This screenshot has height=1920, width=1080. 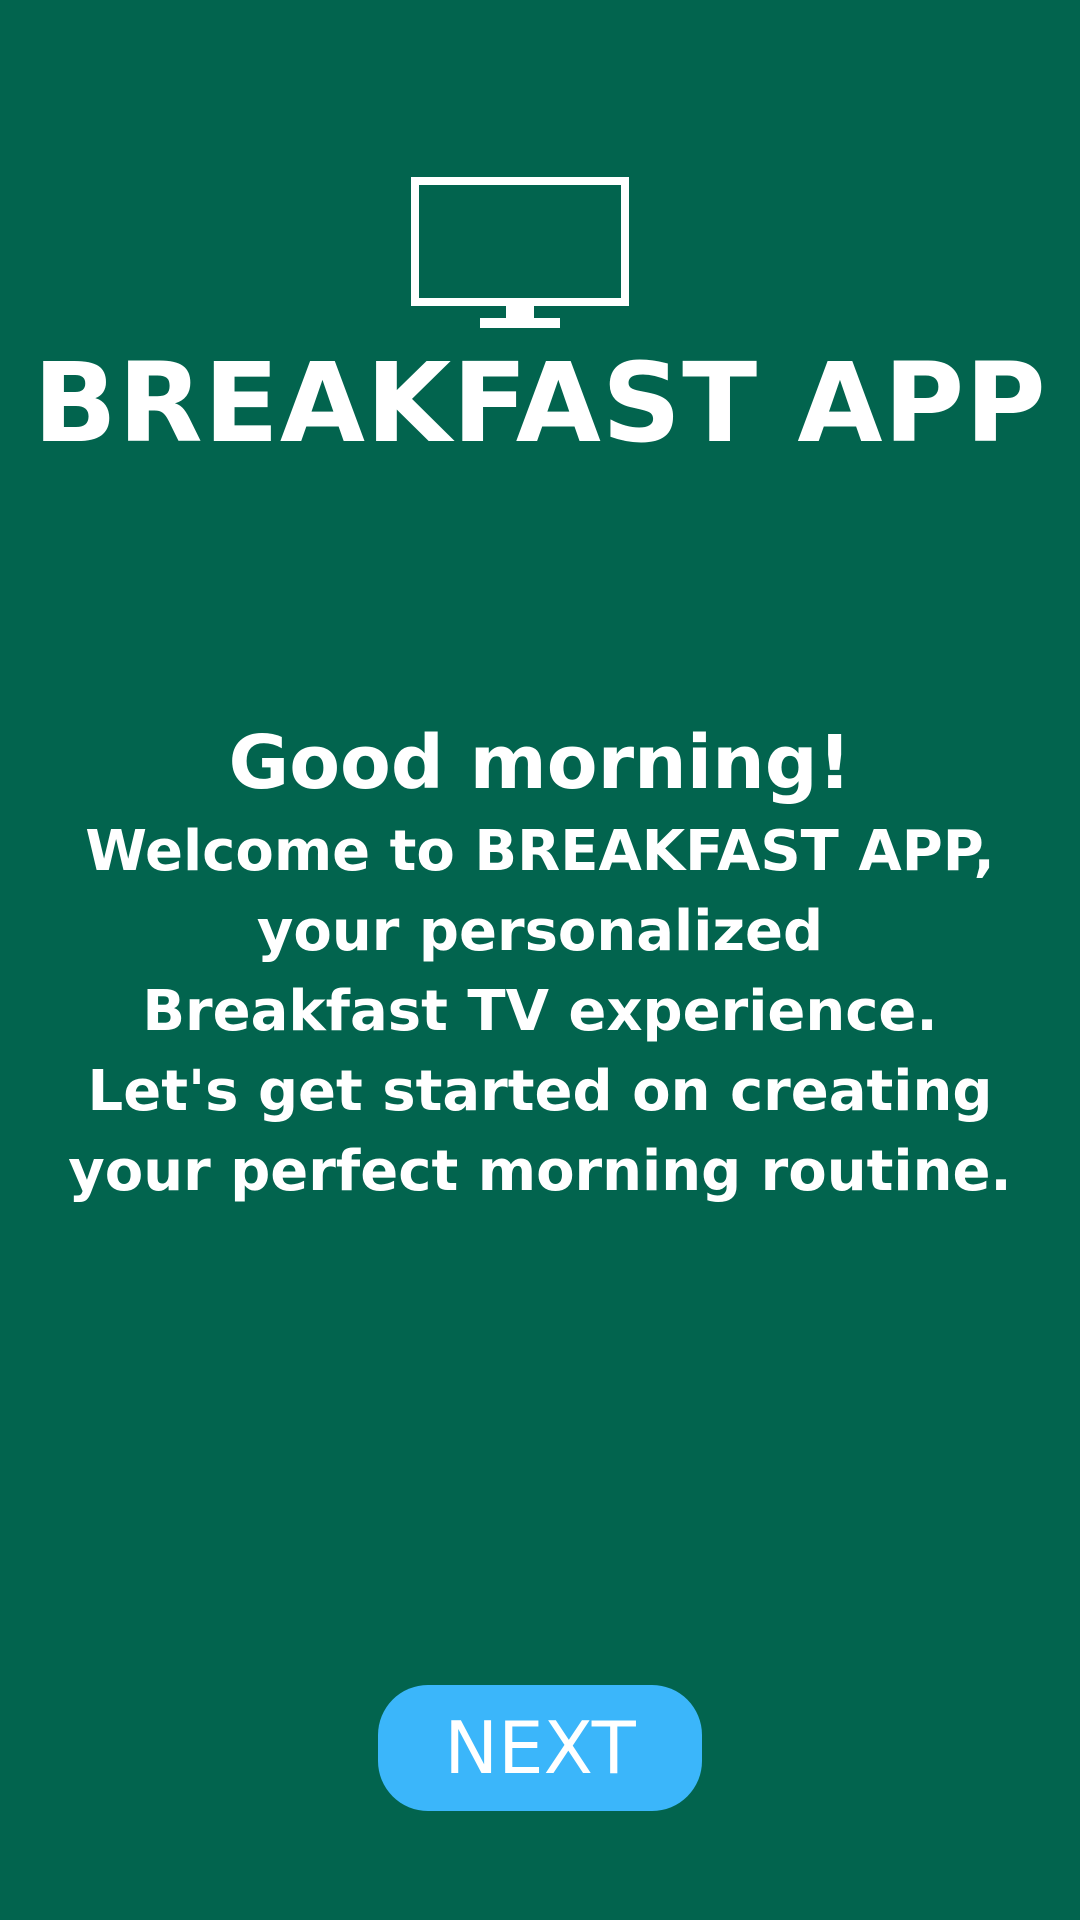 What do you see at coordinates (540, 931) in the screenshot?
I see `welcome-line: your personalized` at bounding box center [540, 931].